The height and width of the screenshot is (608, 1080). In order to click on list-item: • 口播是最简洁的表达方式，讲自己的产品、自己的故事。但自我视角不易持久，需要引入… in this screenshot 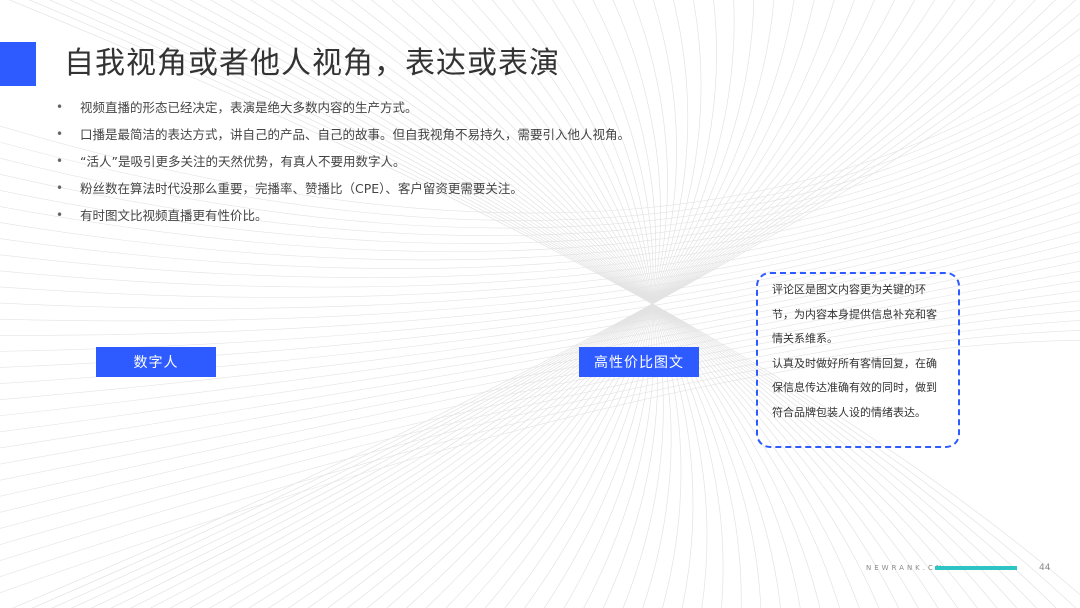, I will do `click(343, 134)`.